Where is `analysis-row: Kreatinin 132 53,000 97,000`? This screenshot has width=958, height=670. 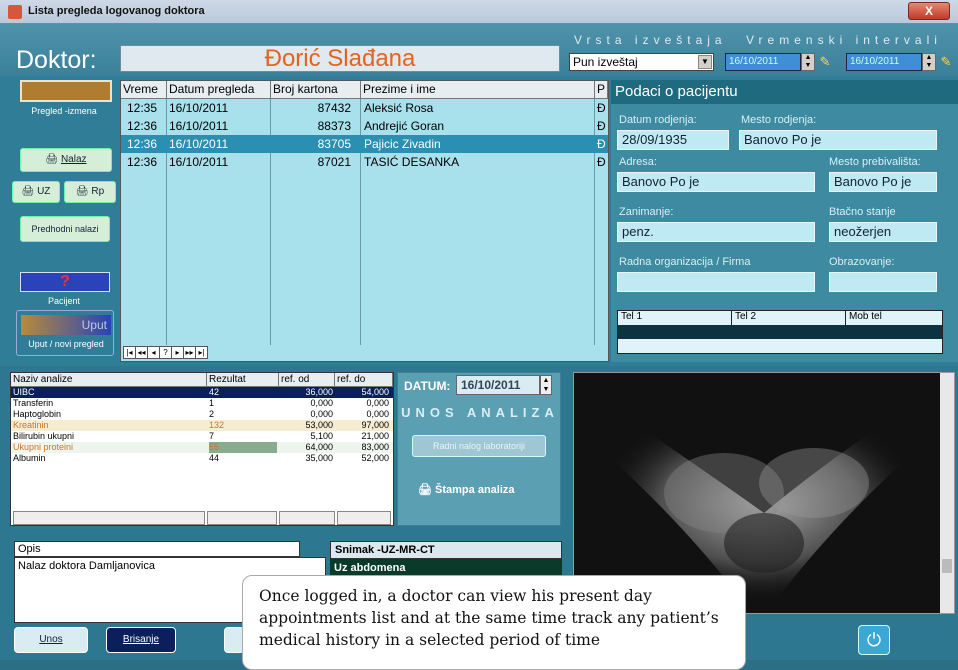 analysis-row: Kreatinin 132 53,000 97,000 is located at coordinates (202, 425).